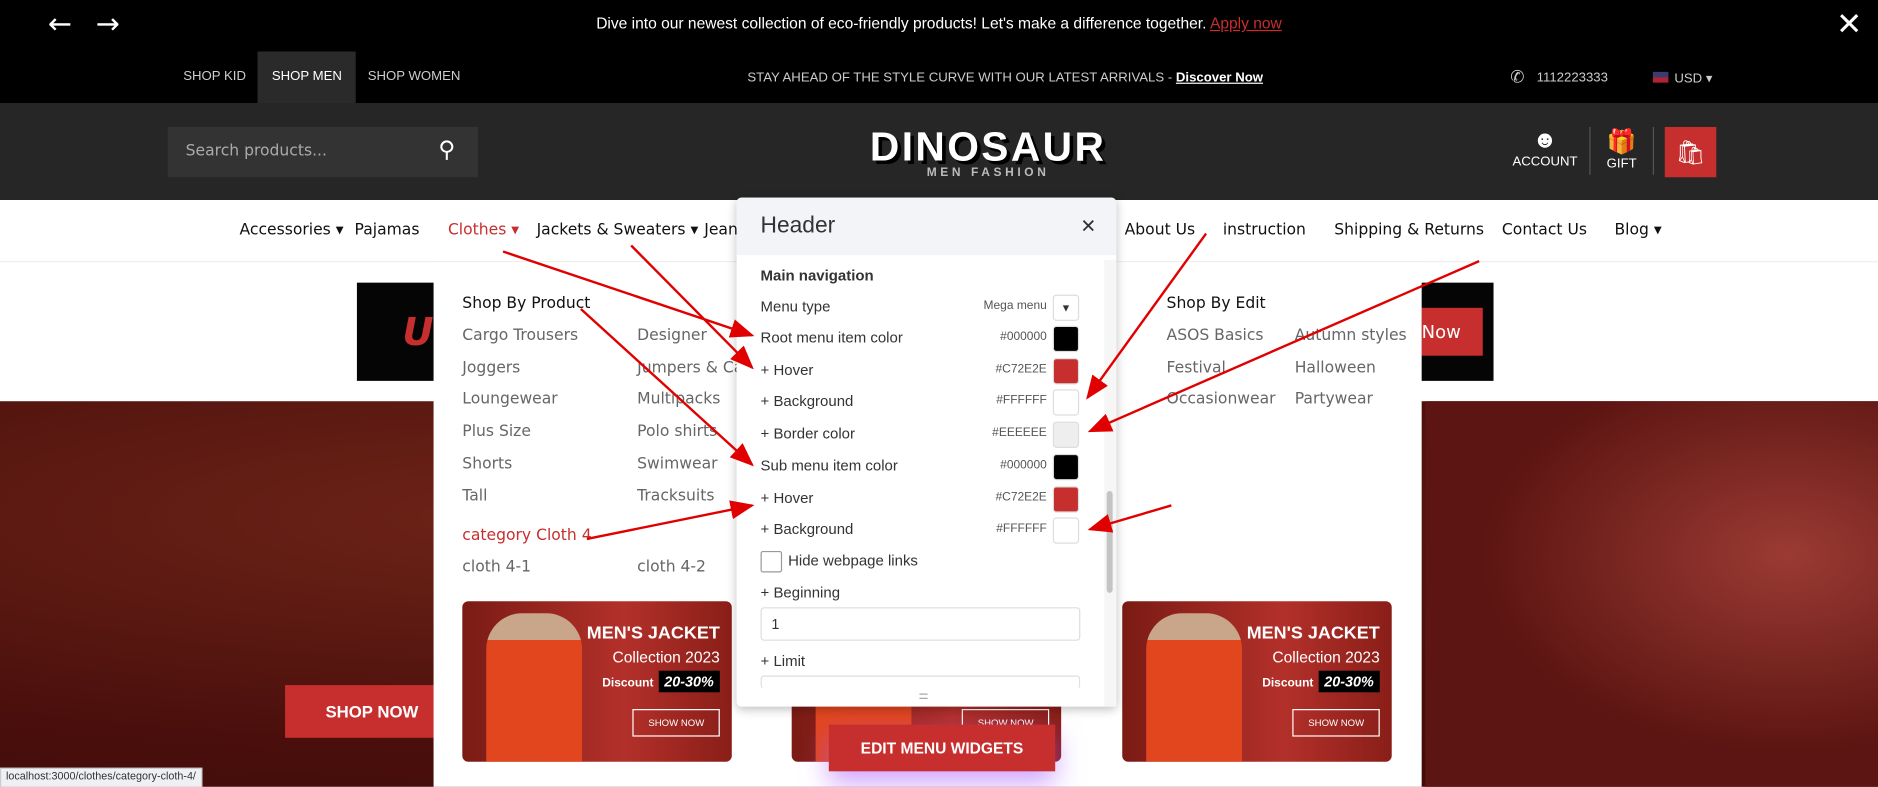  Describe the element at coordinates (101, 777) in the screenshot. I see `status-bar-url: localhost:3000/clothes/category-cloth-4/` at that location.